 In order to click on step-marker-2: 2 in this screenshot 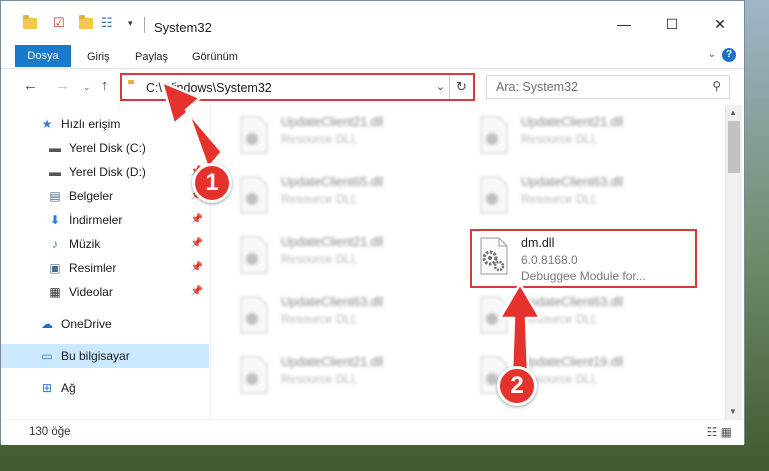, I will do `click(517, 386)`.